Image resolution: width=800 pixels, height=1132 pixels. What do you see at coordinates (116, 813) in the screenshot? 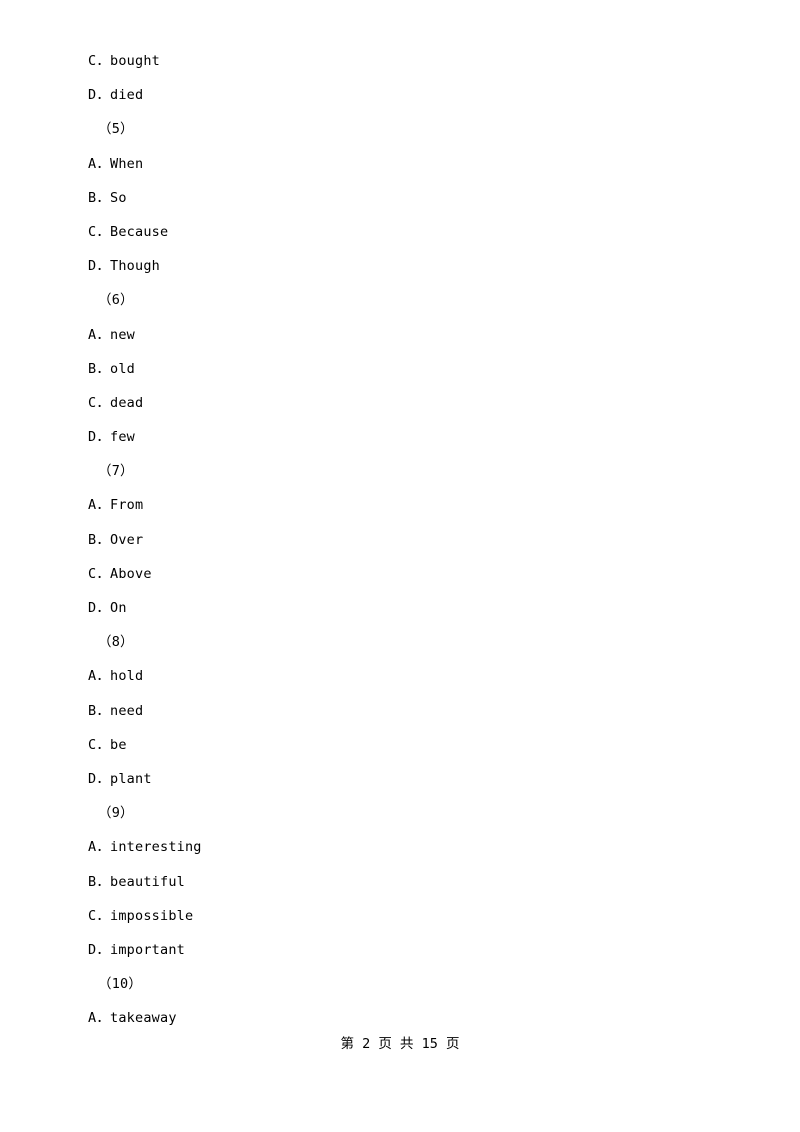
I see `question-number: （9）` at bounding box center [116, 813].